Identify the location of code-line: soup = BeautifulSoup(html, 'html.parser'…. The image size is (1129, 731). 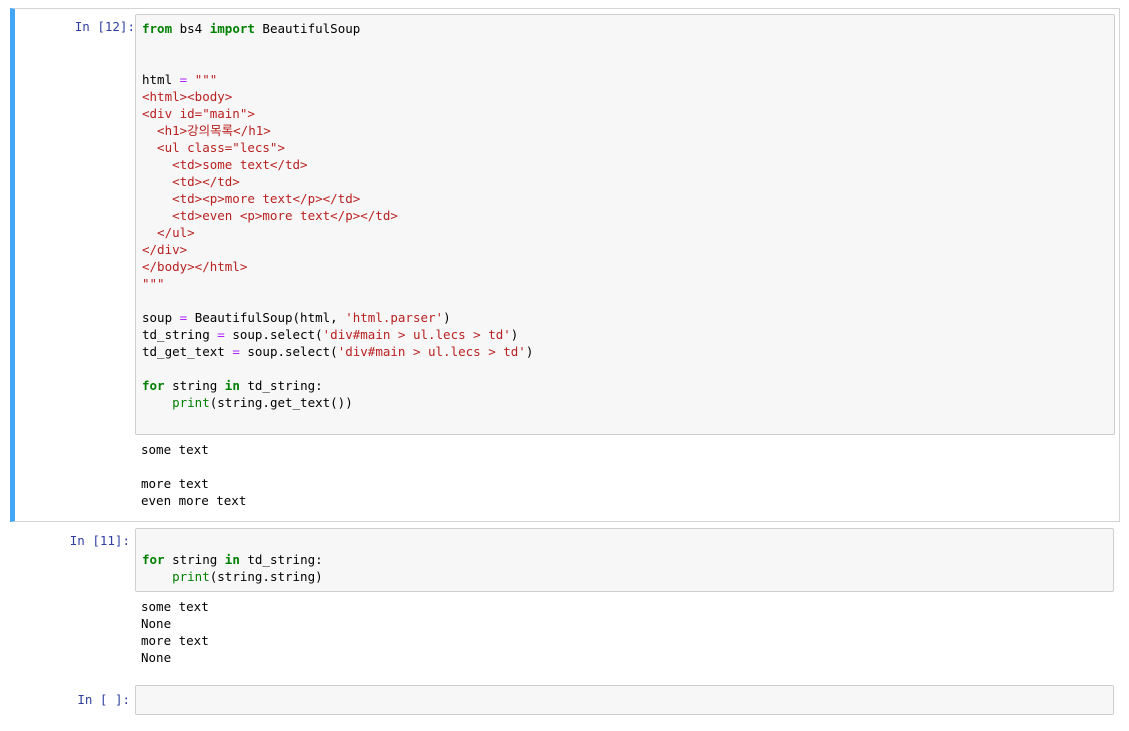
(296, 317).